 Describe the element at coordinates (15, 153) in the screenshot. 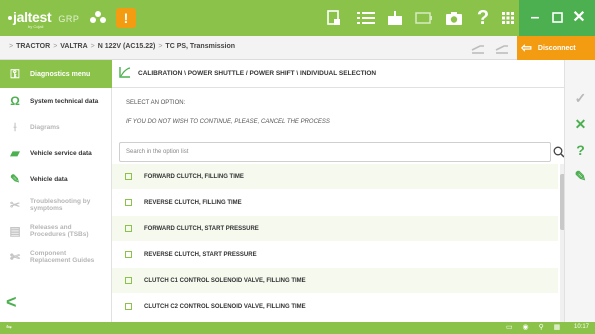

I see `oil-can-icon: ▰` at that location.